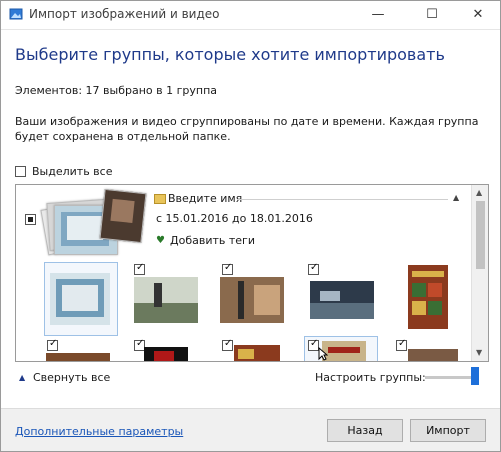 Image resolution: width=501 pixels, height=452 pixels. I want to click on group-name-input: Введите имя, so click(205, 198).